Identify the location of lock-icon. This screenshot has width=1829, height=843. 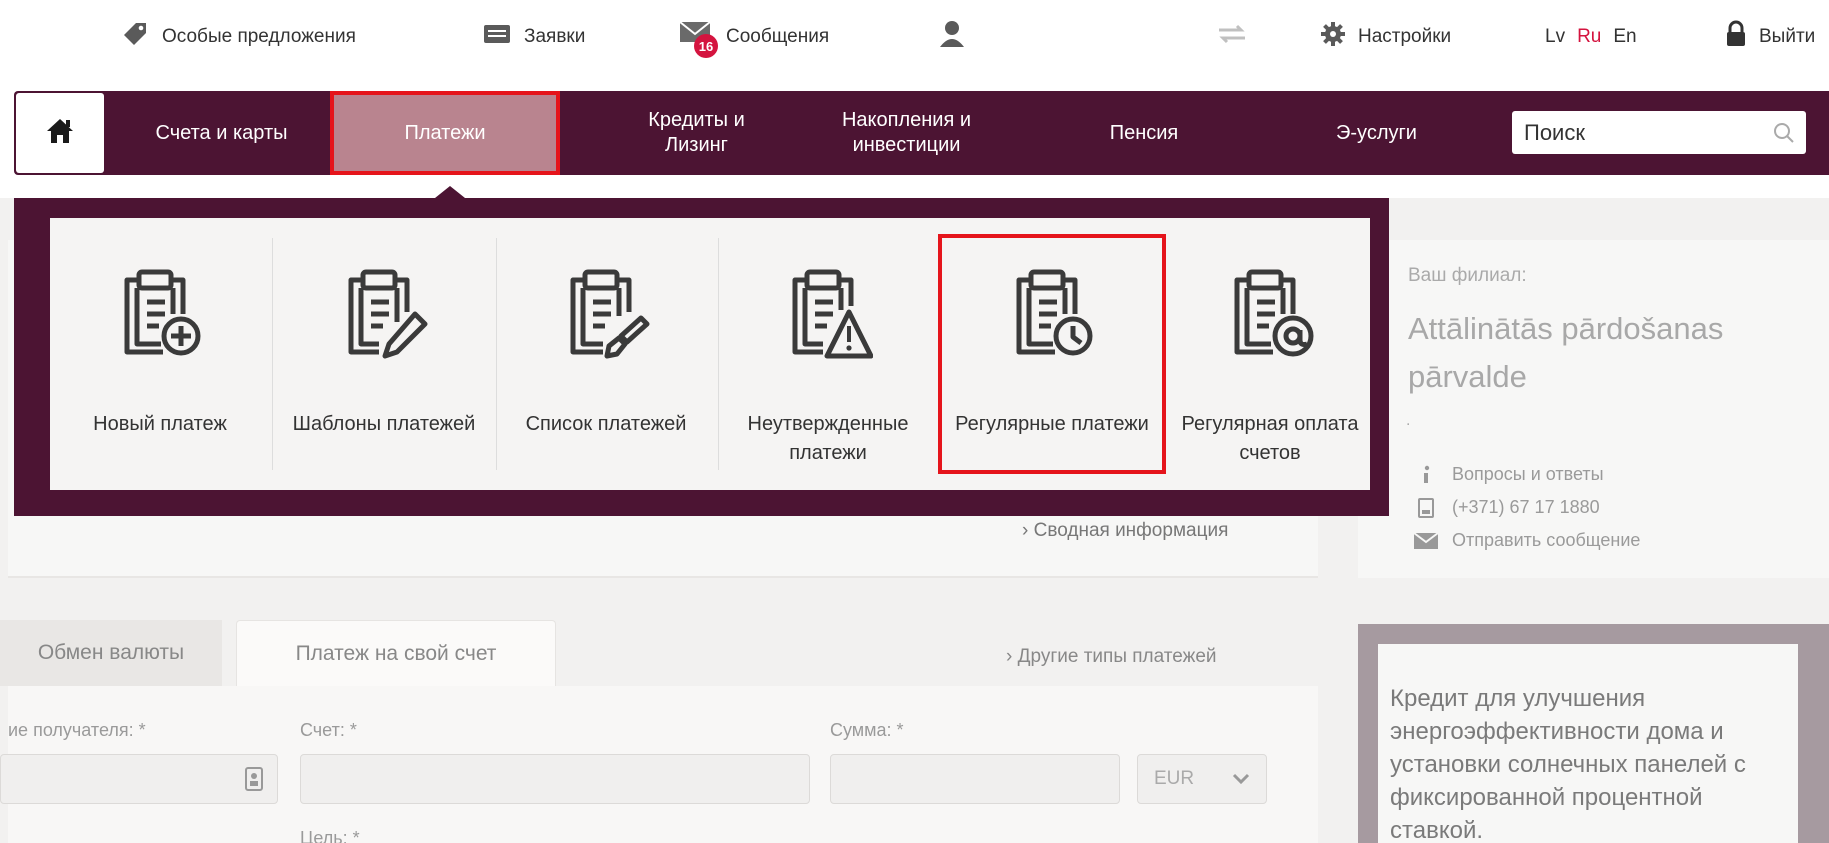
(1736, 37).